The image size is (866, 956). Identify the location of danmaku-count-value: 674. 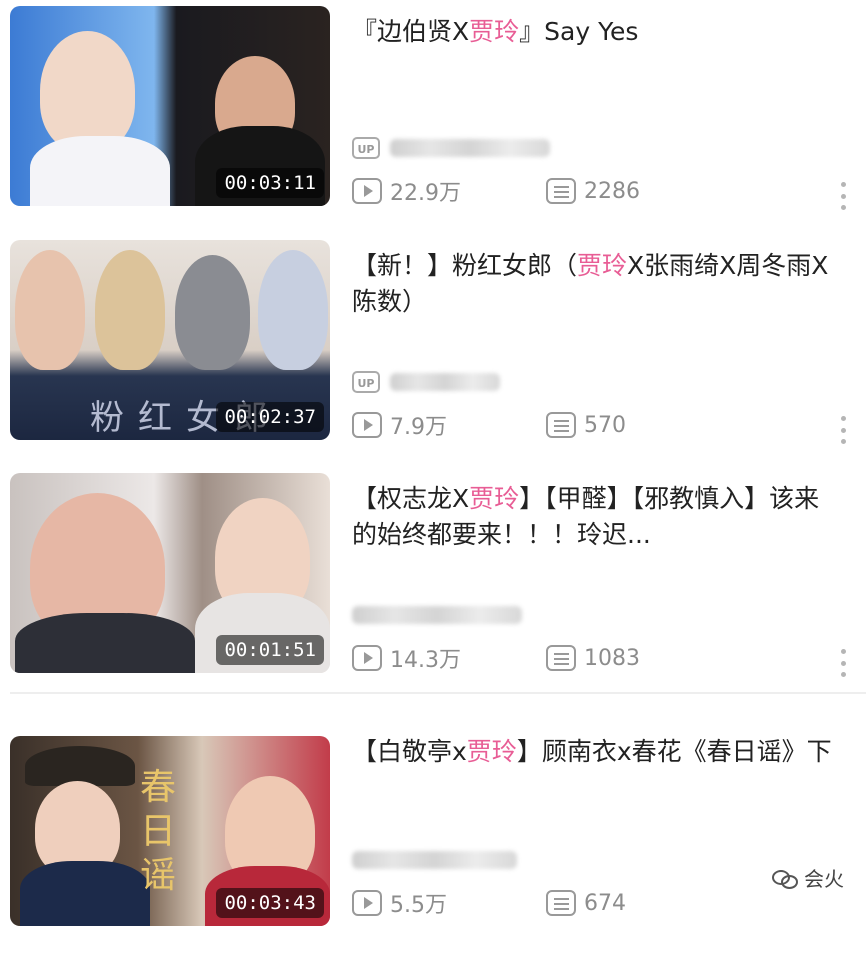
(605, 903).